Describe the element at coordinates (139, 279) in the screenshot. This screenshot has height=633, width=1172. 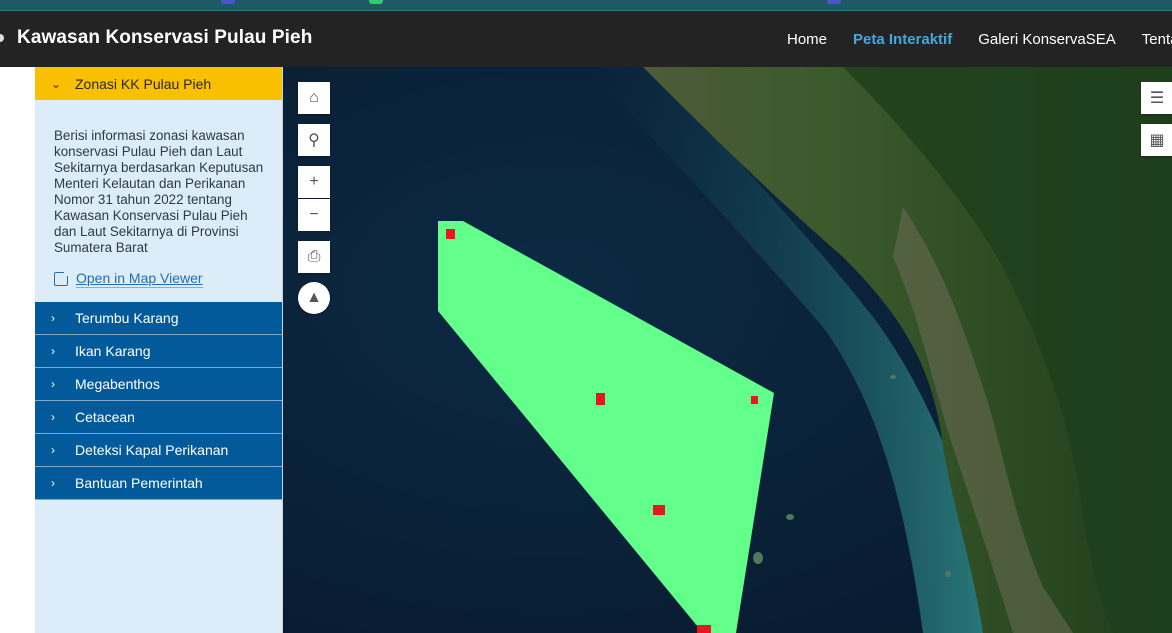
I see `link-label: Open in Map Viewer` at that location.